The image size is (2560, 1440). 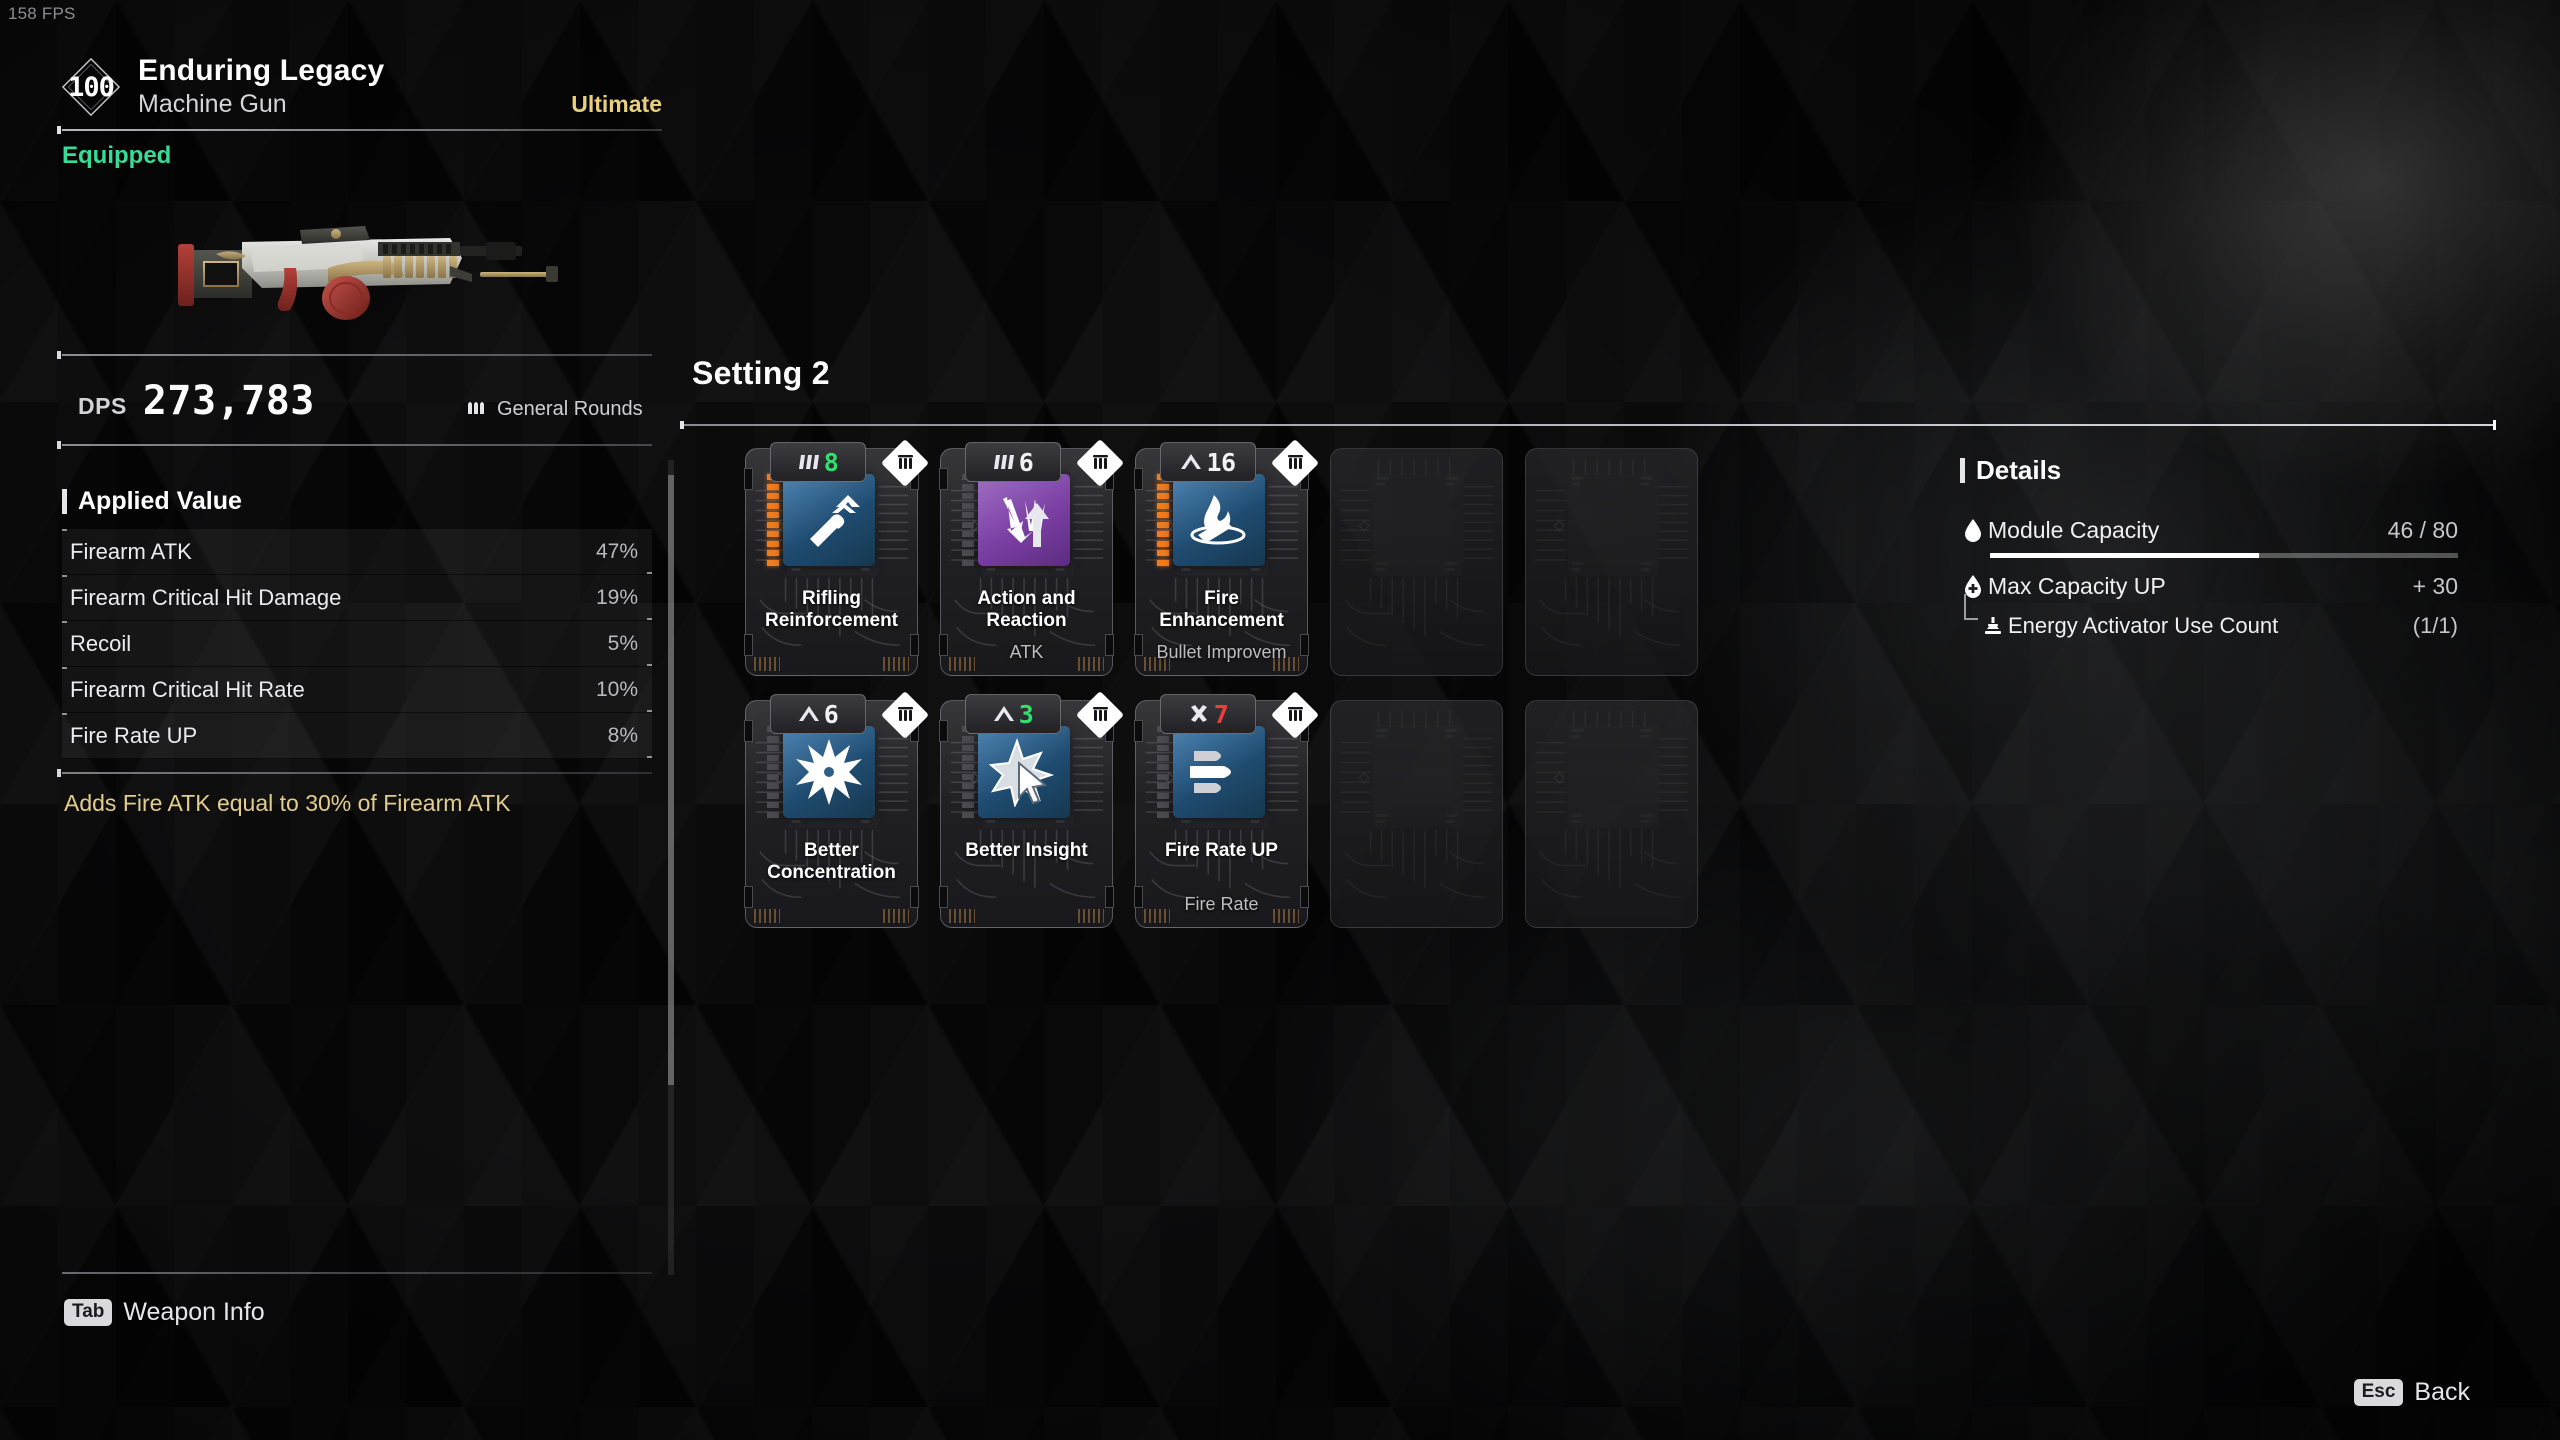 What do you see at coordinates (196, 401) in the screenshot?
I see `dps-block: DPS 273,783` at bounding box center [196, 401].